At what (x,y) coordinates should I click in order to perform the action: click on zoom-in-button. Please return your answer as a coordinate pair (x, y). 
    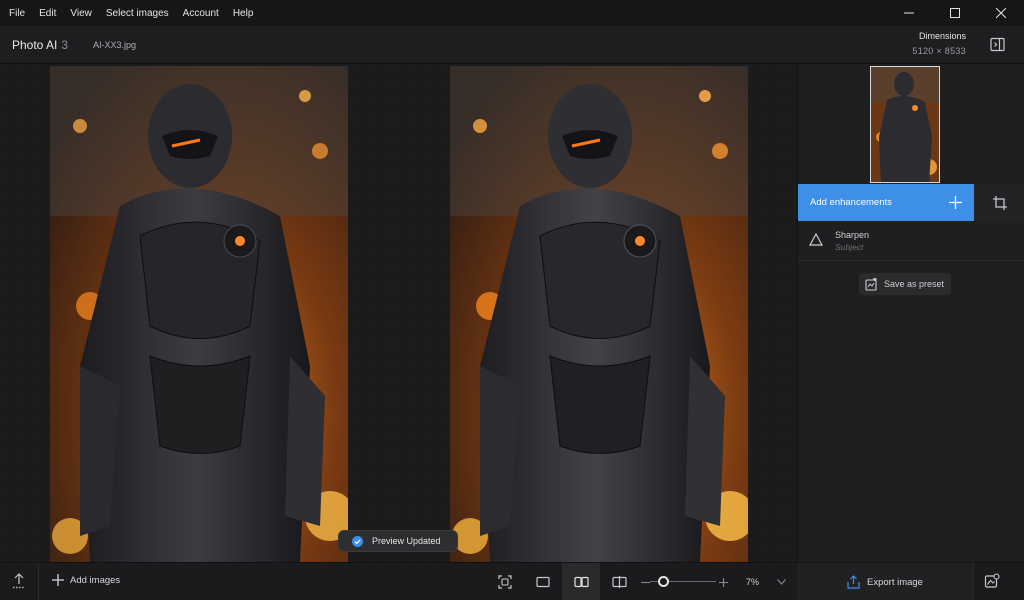
    Looking at the image, I should click on (723, 582).